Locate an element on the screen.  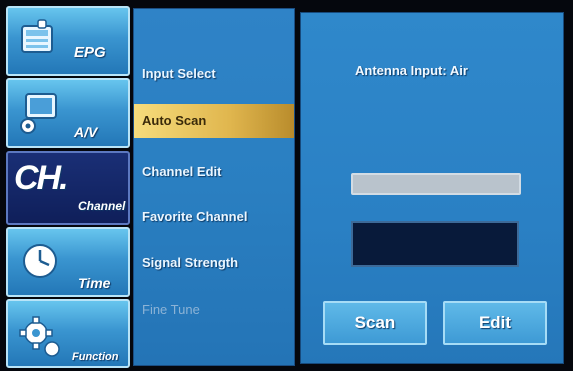
scan-button: Scan is located at coordinates (375, 323).